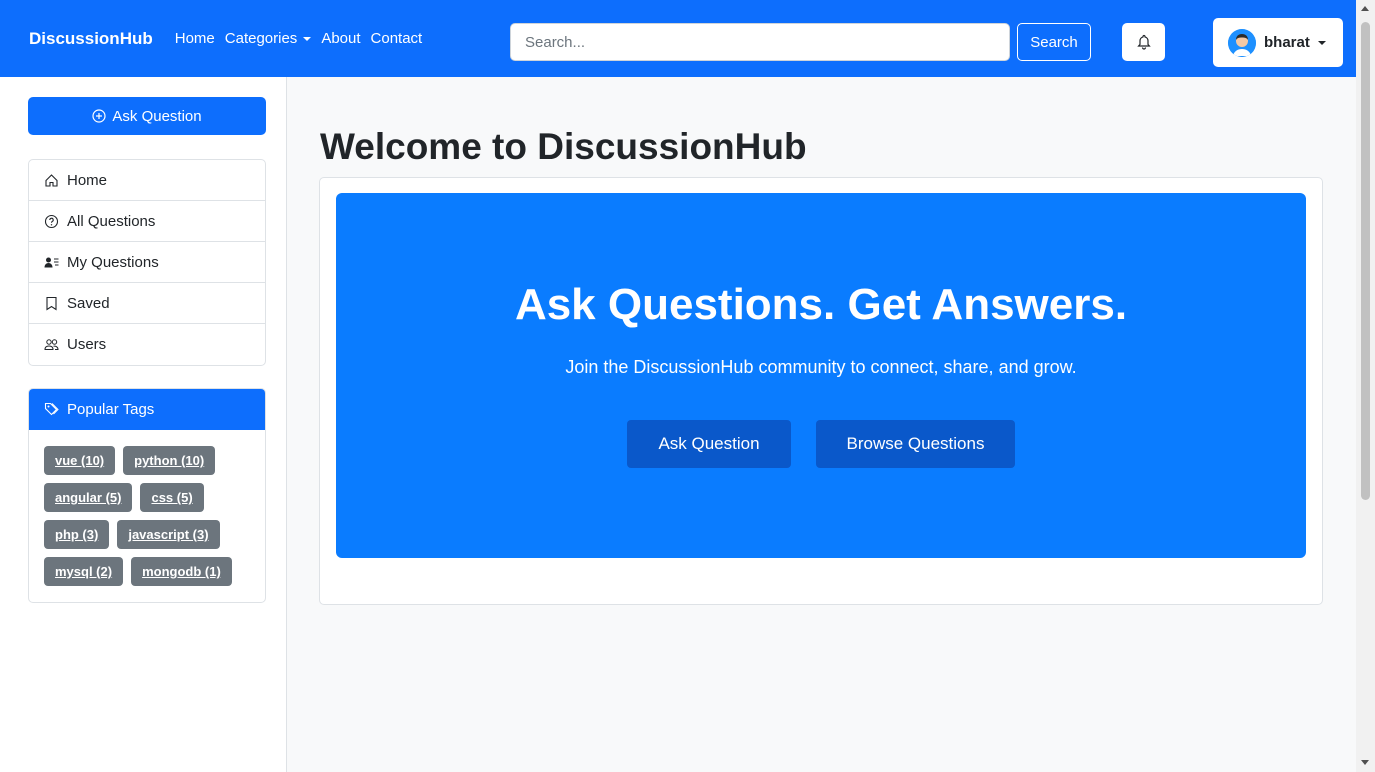 The height and width of the screenshot is (772, 1375). Describe the element at coordinates (340, 38) in the screenshot. I see `nav-link-about: About` at that location.